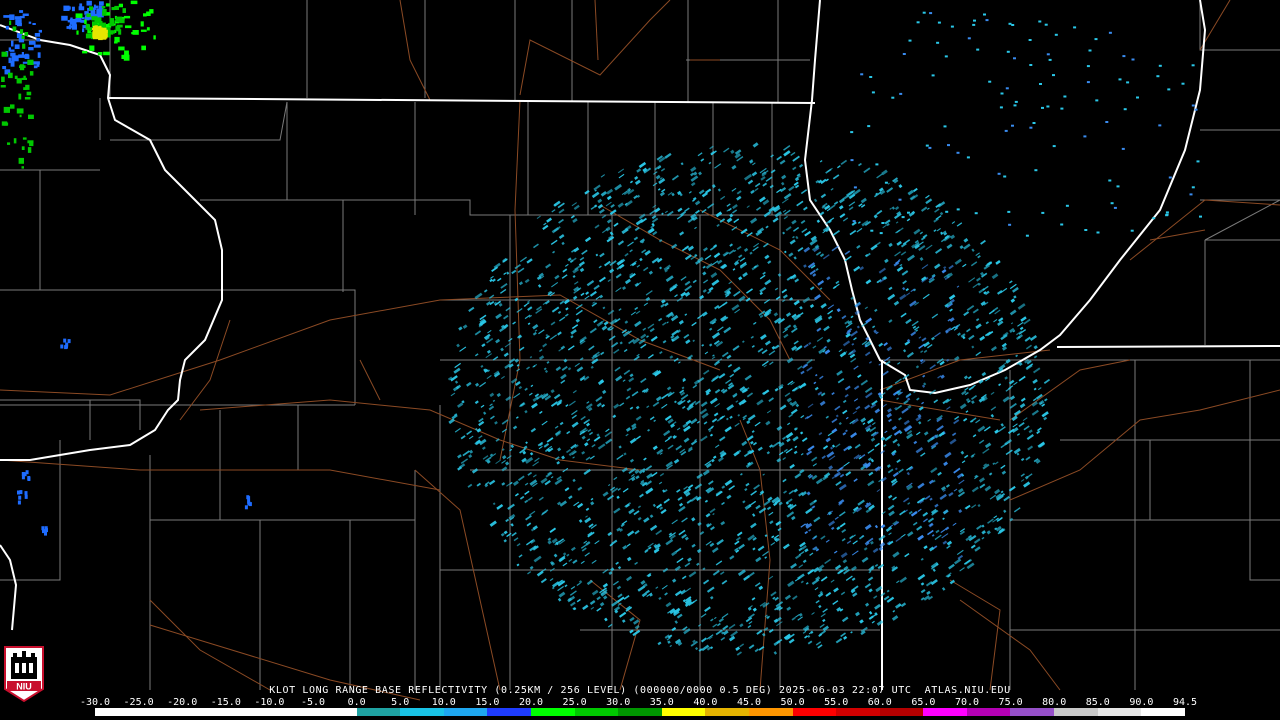 The width and height of the screenshot is (1280, 720). What do you see at coordinates (661, 702) in the screenshot?
I see `colorbar-tick-label: 35.0` at bounding box center [661, 702].